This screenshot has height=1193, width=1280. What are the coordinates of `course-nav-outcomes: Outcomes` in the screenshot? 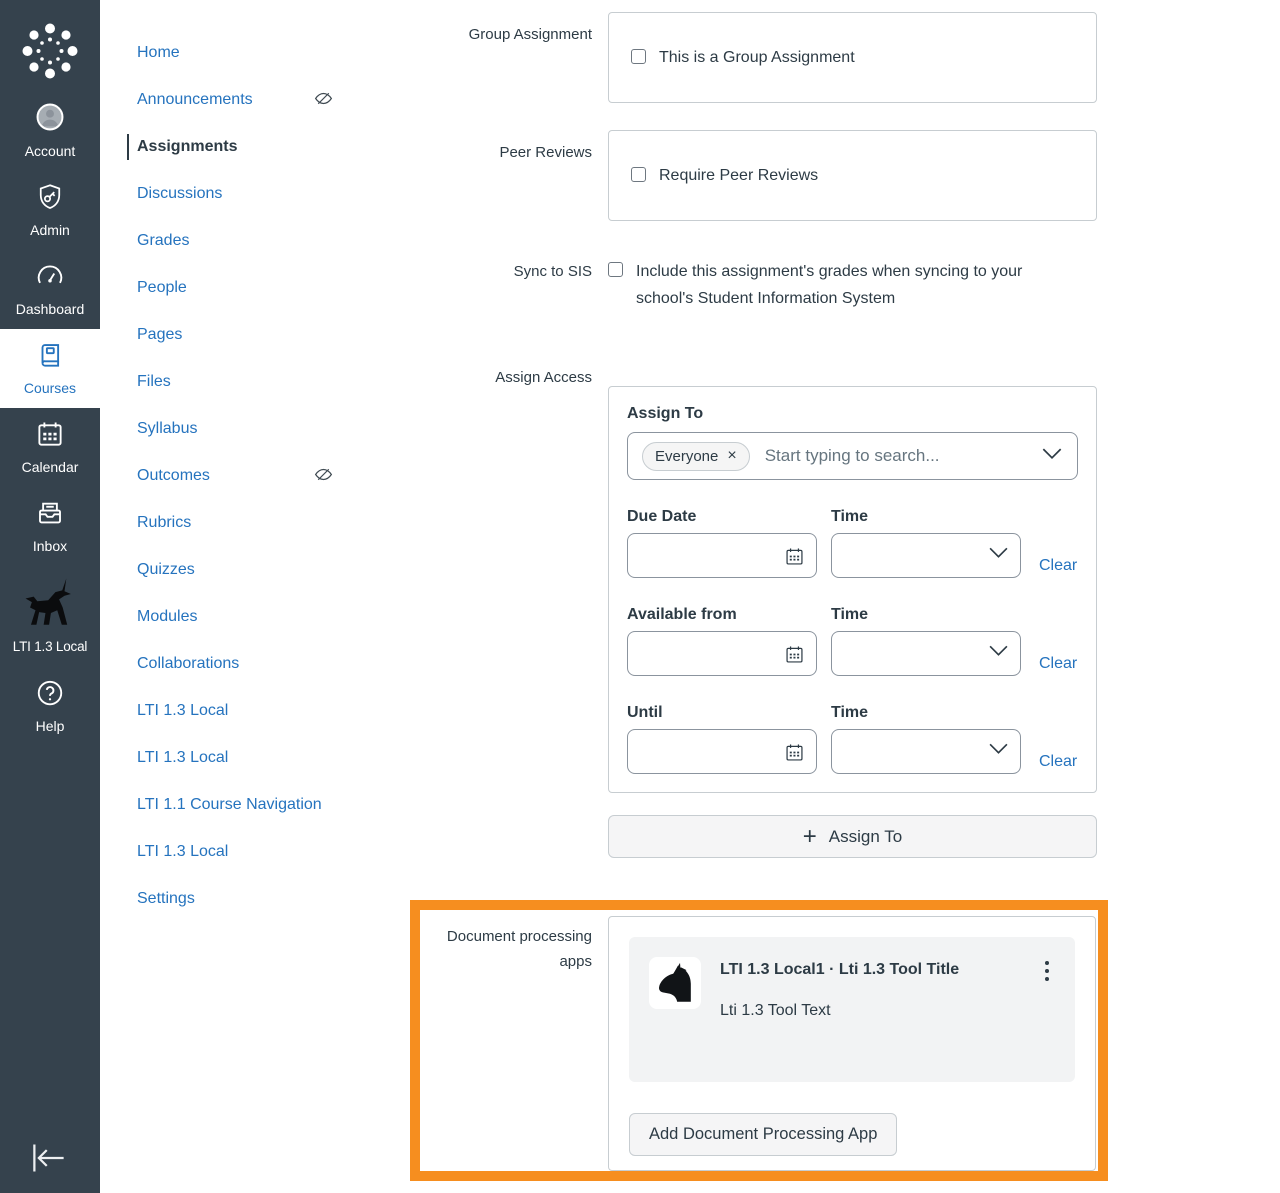 It's located at (244, 476).